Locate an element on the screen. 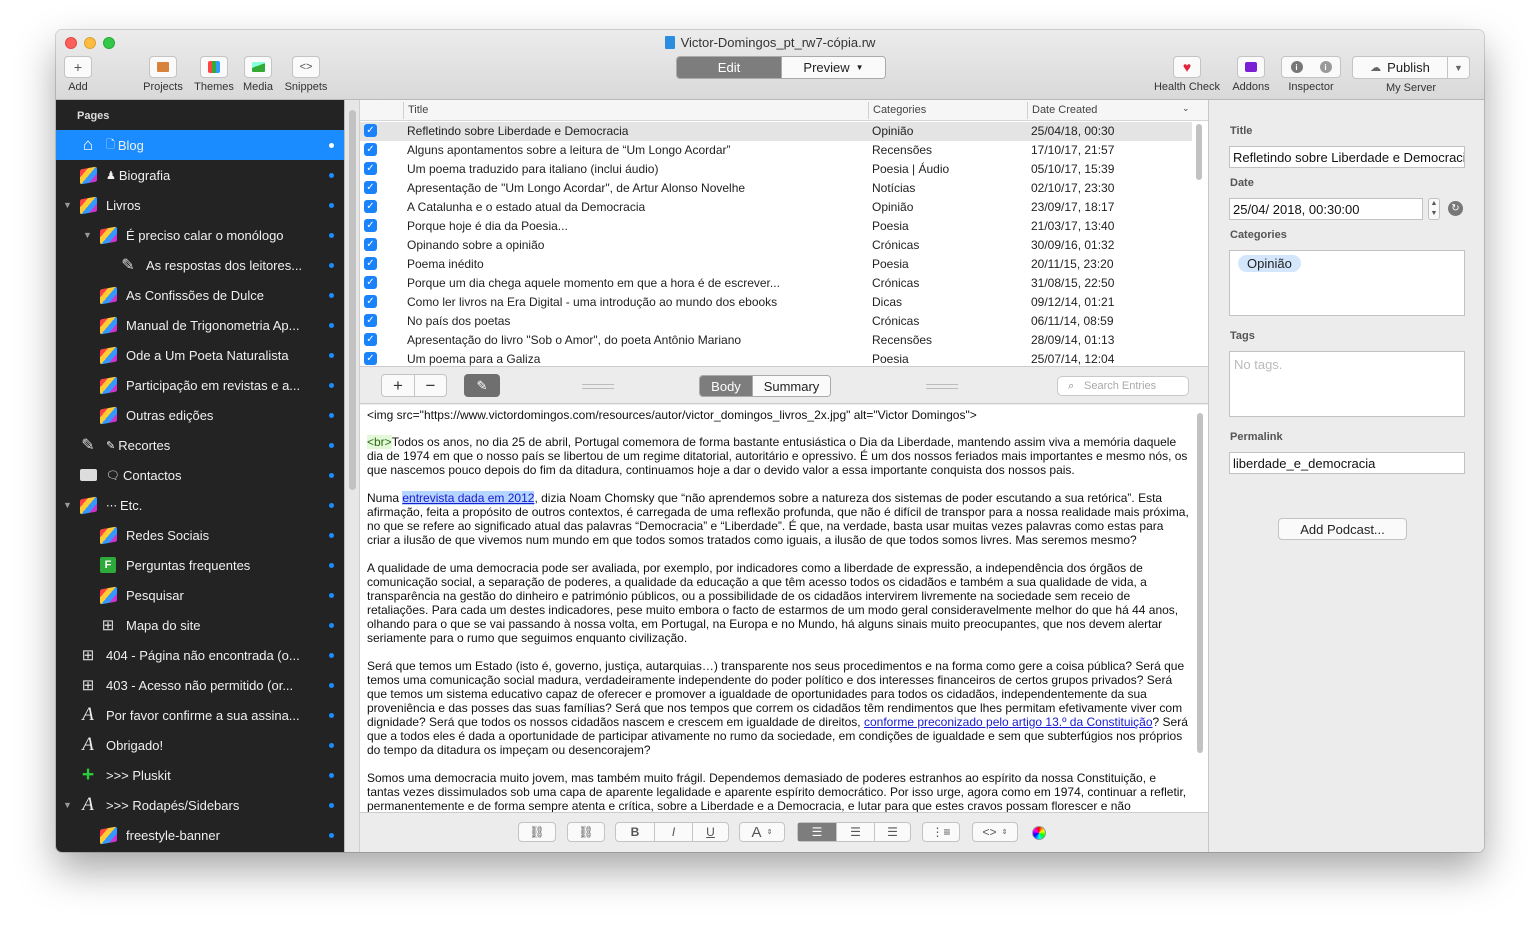  search-entries-input: ⌕ Search Entries is located at coordinates (1123, 386).